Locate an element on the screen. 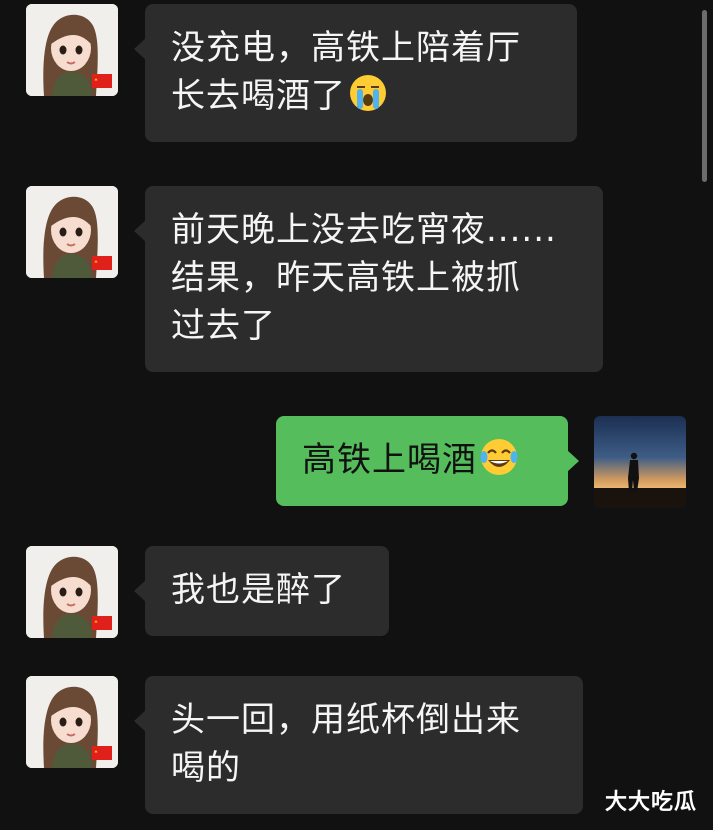  message-row: 我也是醉了 is located at coordinates (207, 592).